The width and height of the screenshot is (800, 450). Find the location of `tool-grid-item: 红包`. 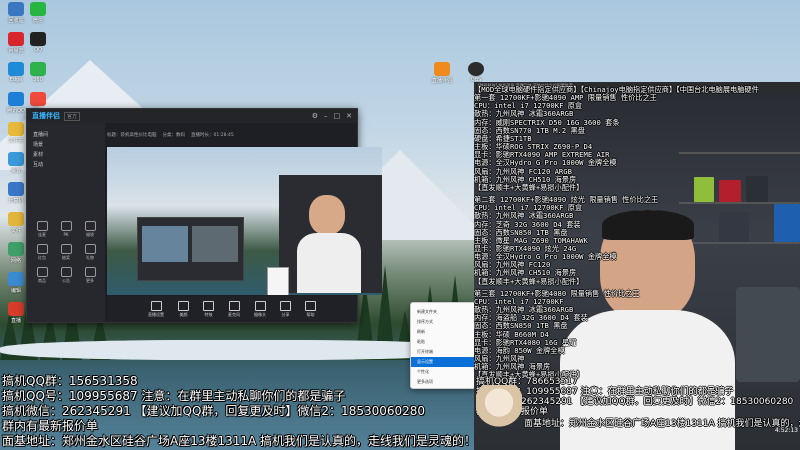

tool-grid-item: 红包 is located at coordinates (42, 252).